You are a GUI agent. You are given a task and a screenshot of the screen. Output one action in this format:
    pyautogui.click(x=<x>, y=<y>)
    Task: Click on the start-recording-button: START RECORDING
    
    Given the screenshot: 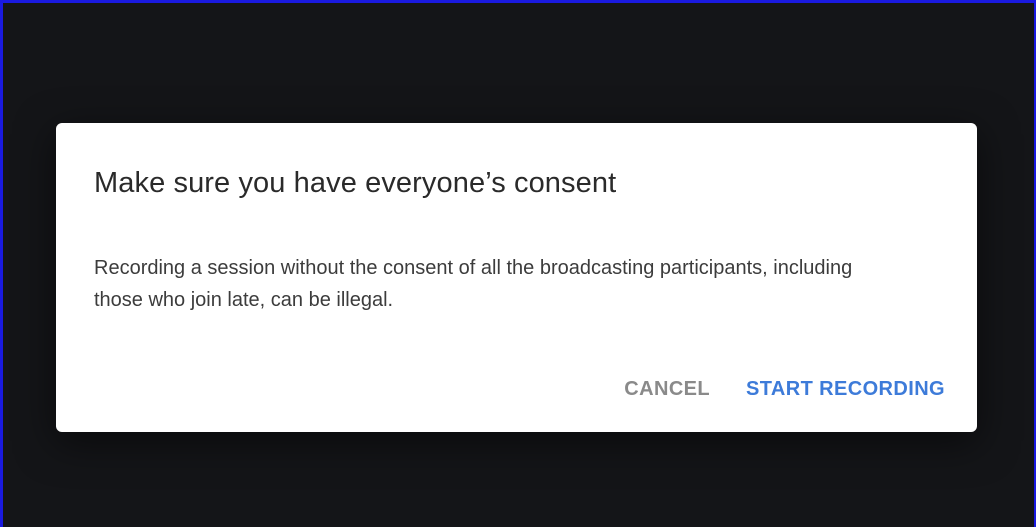 What is the action you would take?
    pyautogui.click(x=845, y=389)
    